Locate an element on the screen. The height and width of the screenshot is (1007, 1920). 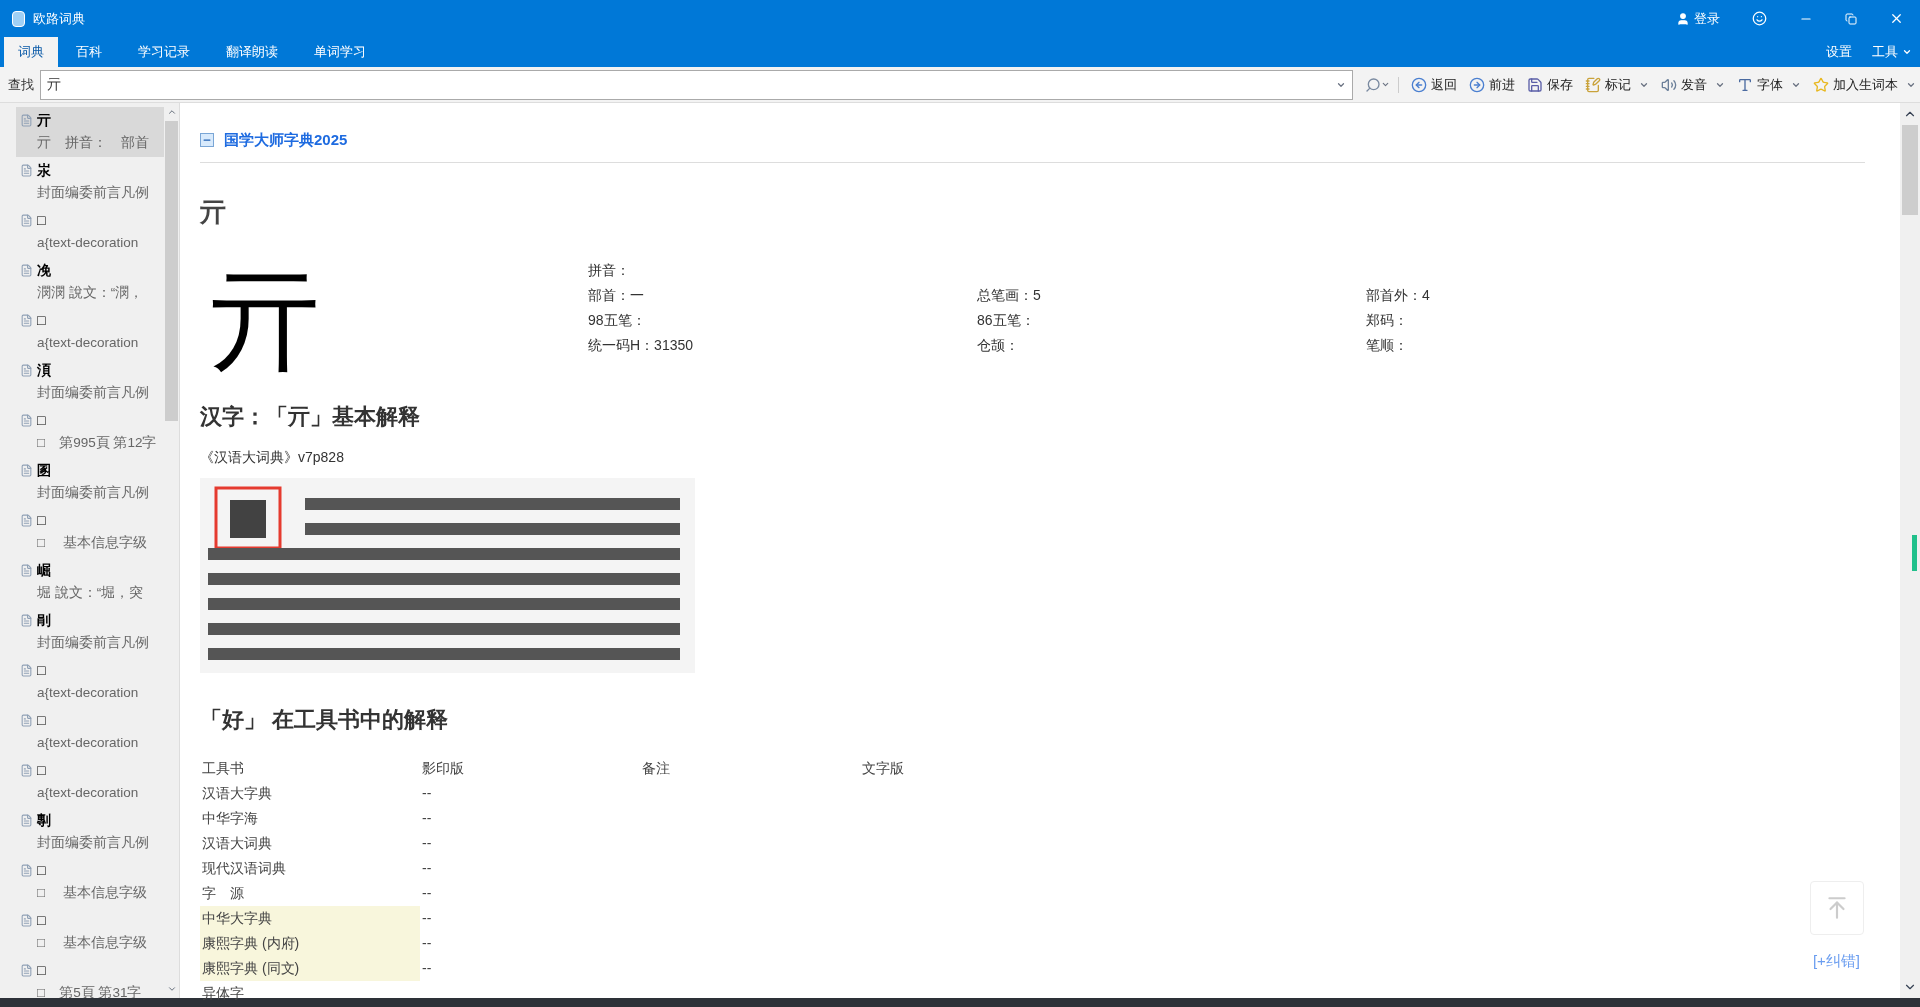
caret-icon is located at coordinates (1907, 52).